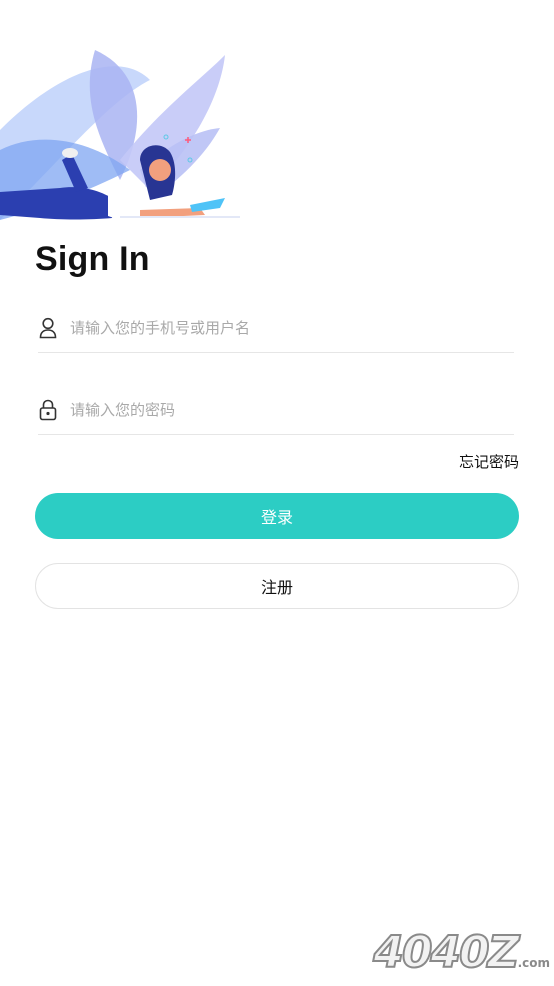 This screenshot has height=986, width=554. I want to click on login-button: 登录, so click(277, 516).